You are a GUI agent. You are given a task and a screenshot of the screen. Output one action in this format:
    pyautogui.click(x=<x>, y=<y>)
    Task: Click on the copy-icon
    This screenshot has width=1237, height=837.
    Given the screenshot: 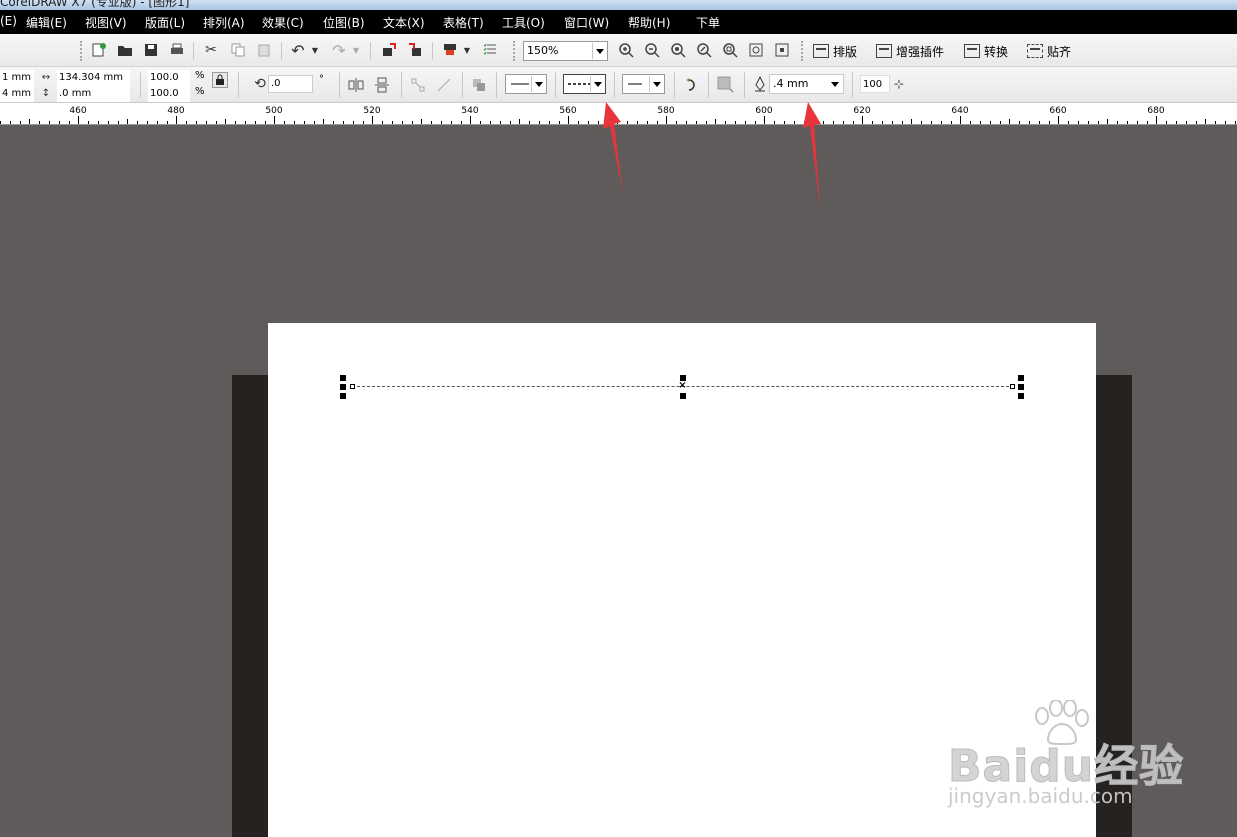 What is the action you would take?
    pyautogui.click(x=238, y=50)
    